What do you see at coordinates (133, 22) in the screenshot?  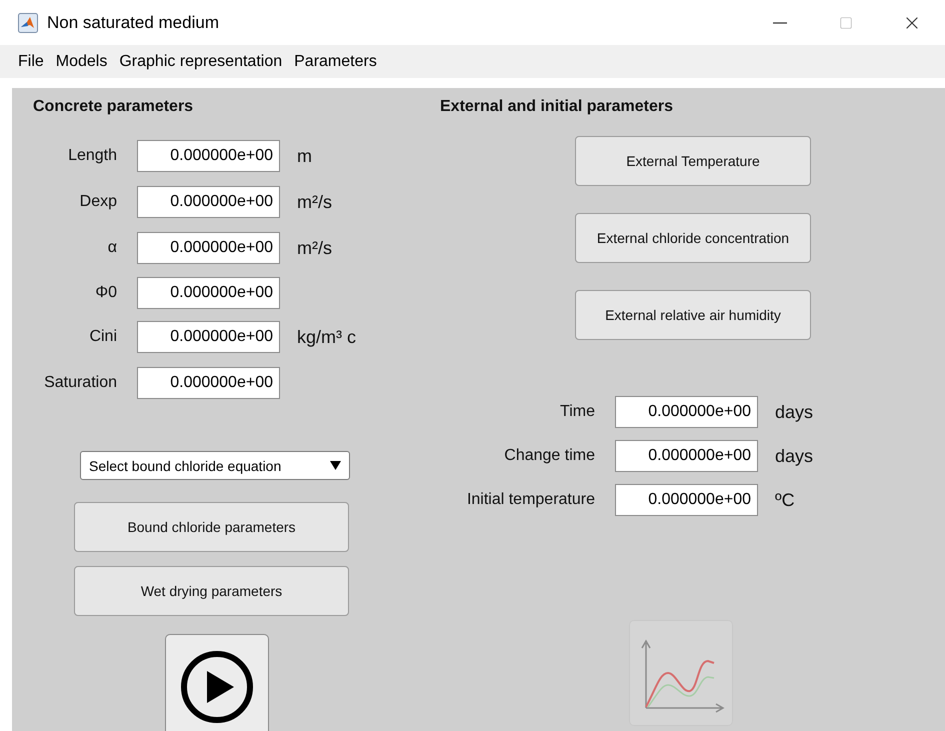 I see `window-title: Non saturated medium` at bounding box center [133, 22].